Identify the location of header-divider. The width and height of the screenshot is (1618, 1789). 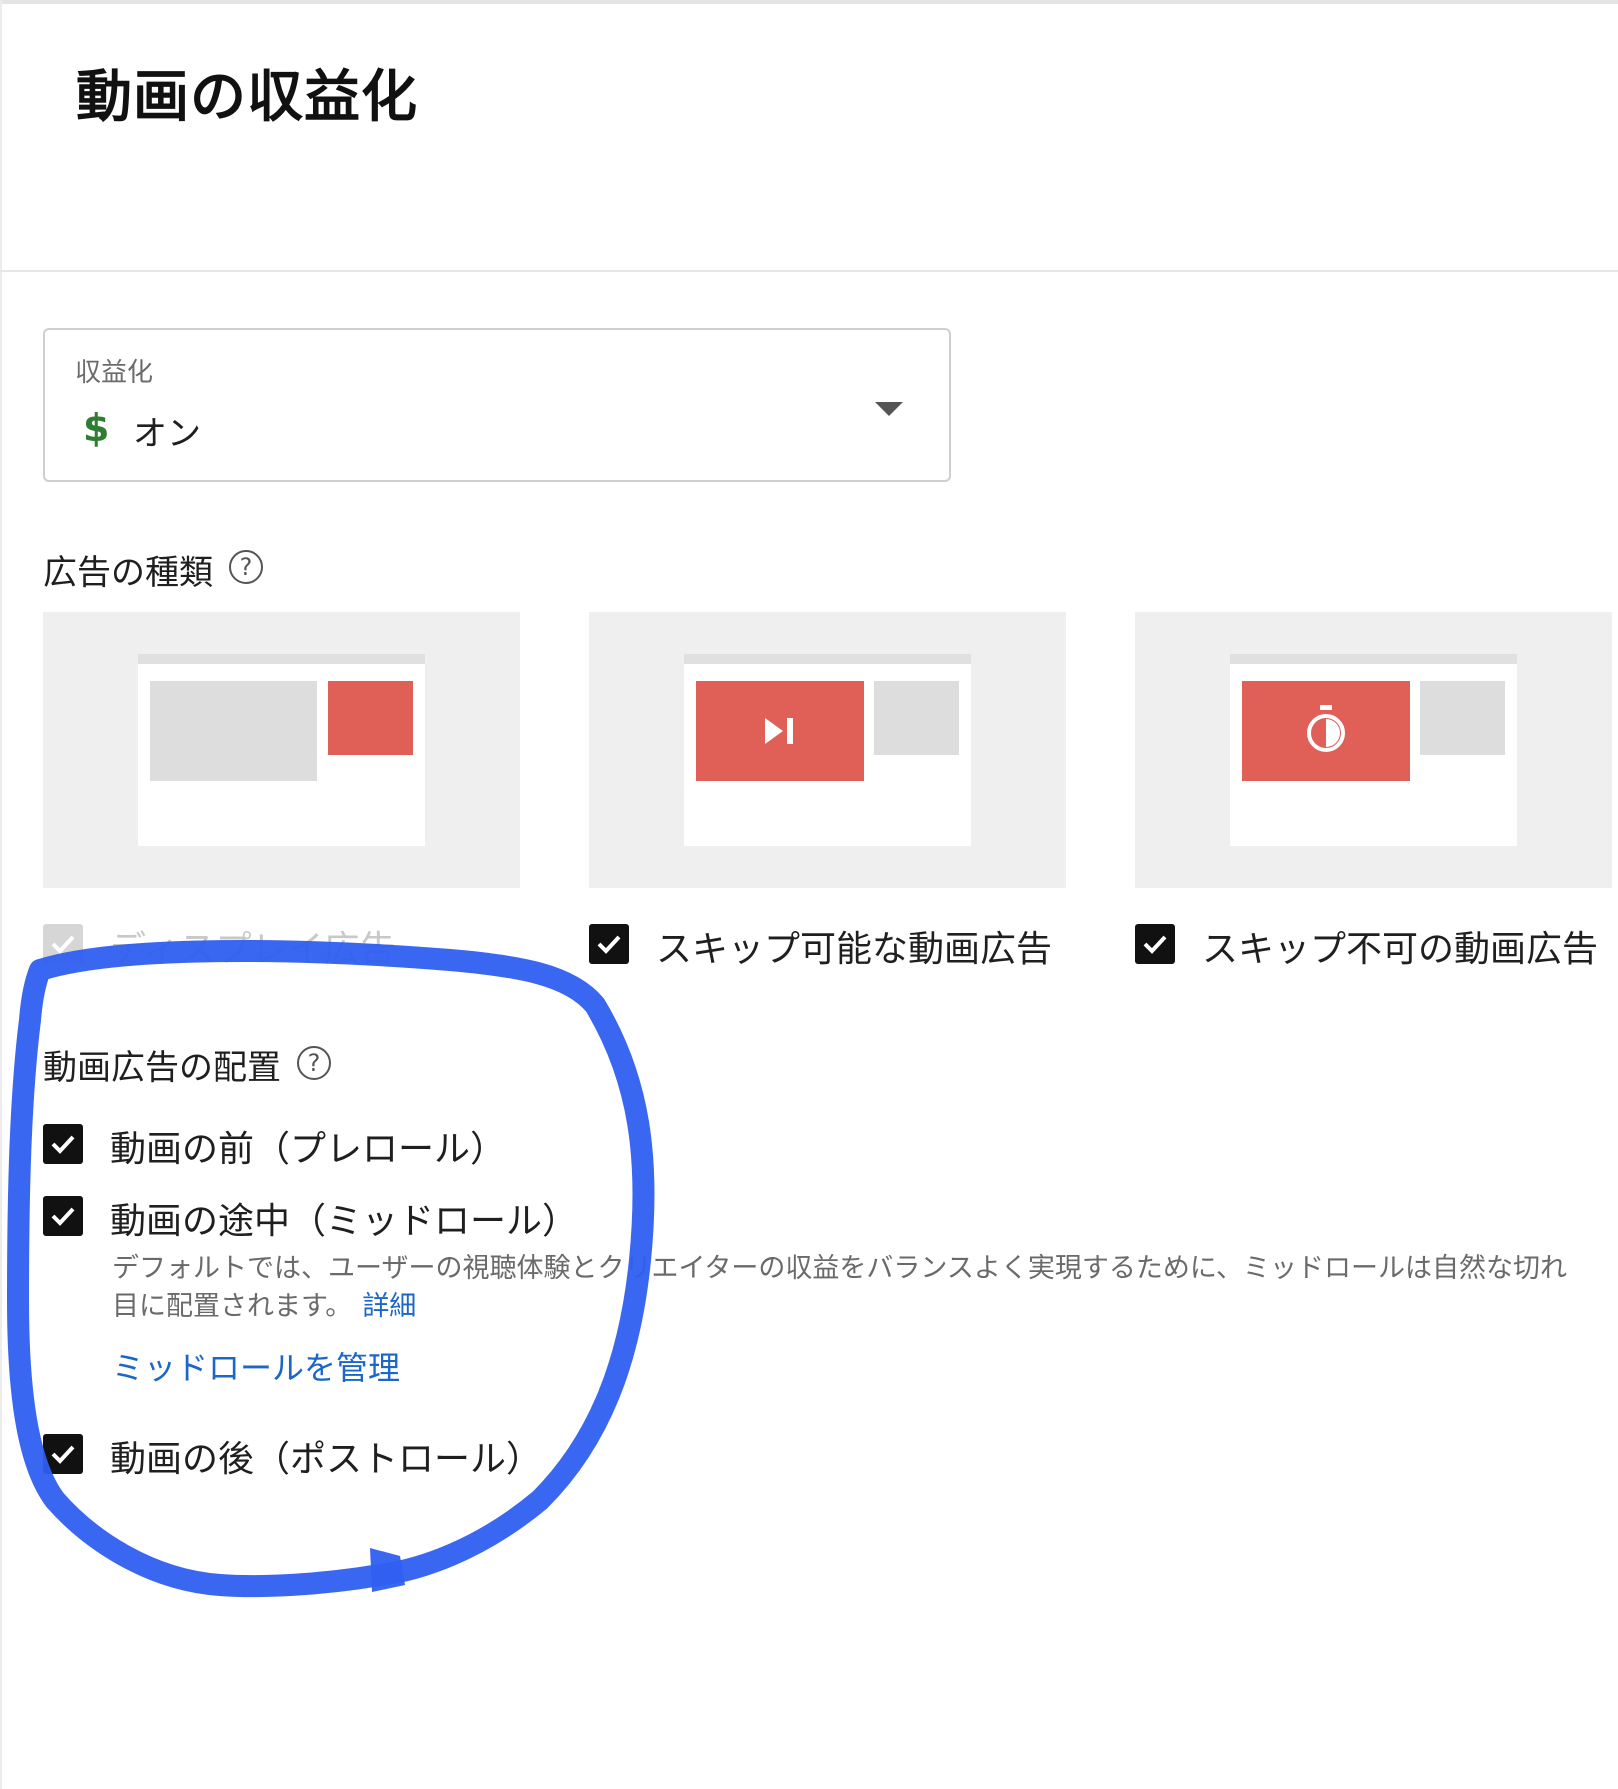
(809, 271).